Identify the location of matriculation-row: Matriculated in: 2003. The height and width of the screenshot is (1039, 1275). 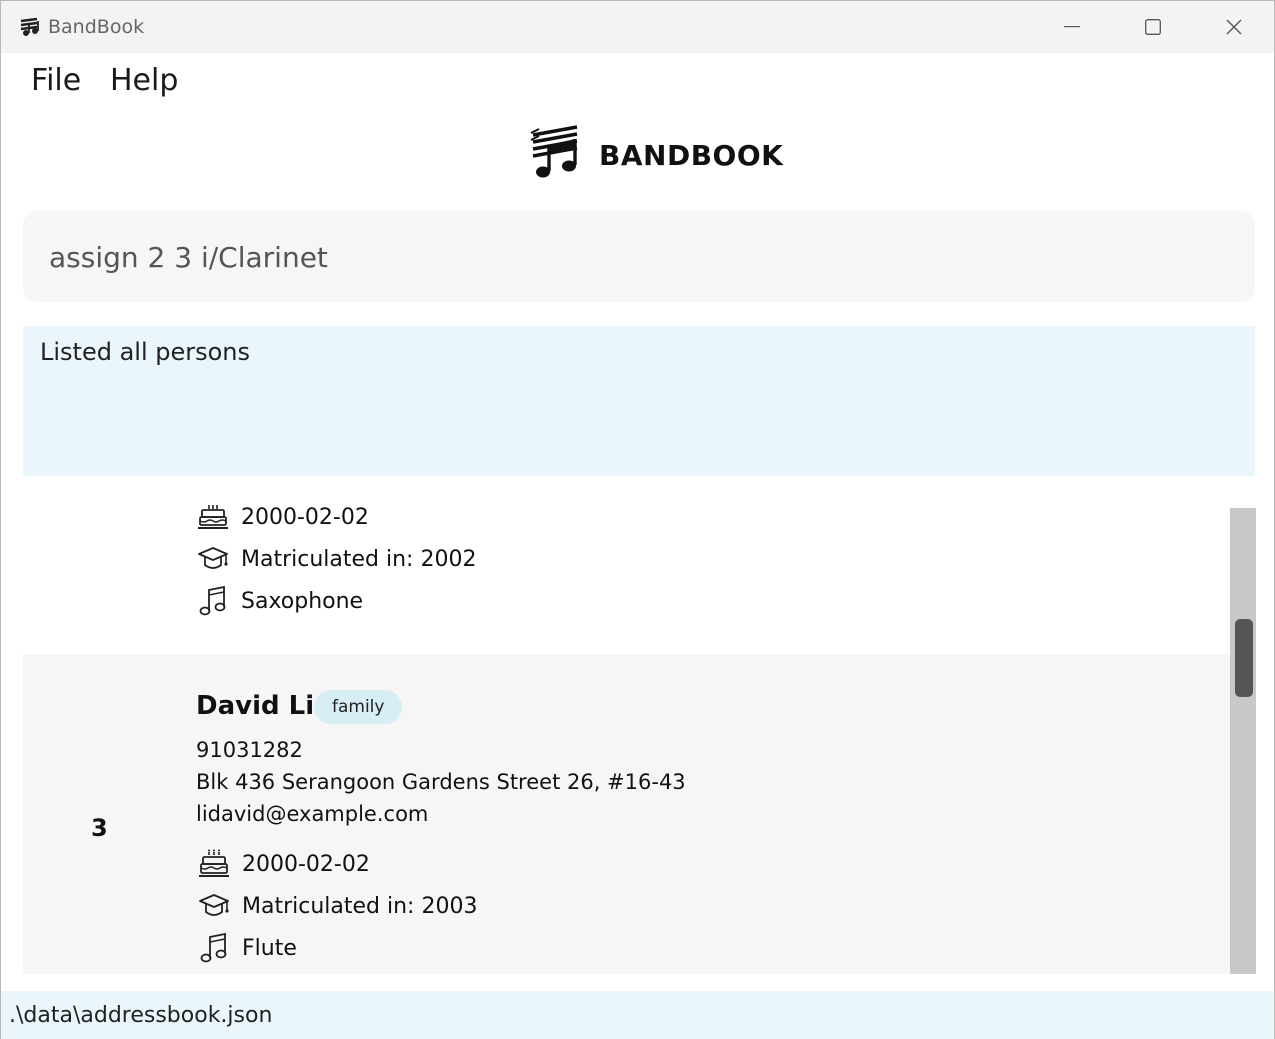
(337, 906).